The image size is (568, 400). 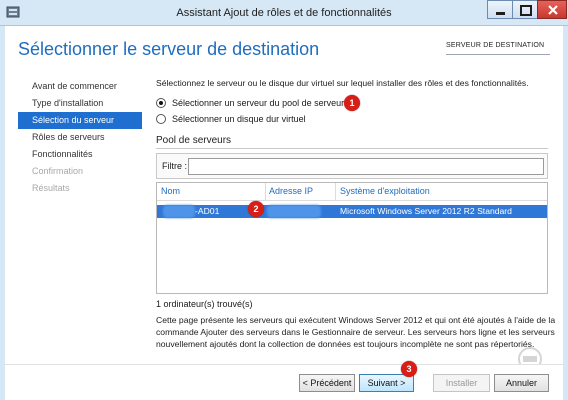 What do you see at coordinates (498, 54) in the screenshot?
I see `destination-server-underline` at bounding box center [498, 54].